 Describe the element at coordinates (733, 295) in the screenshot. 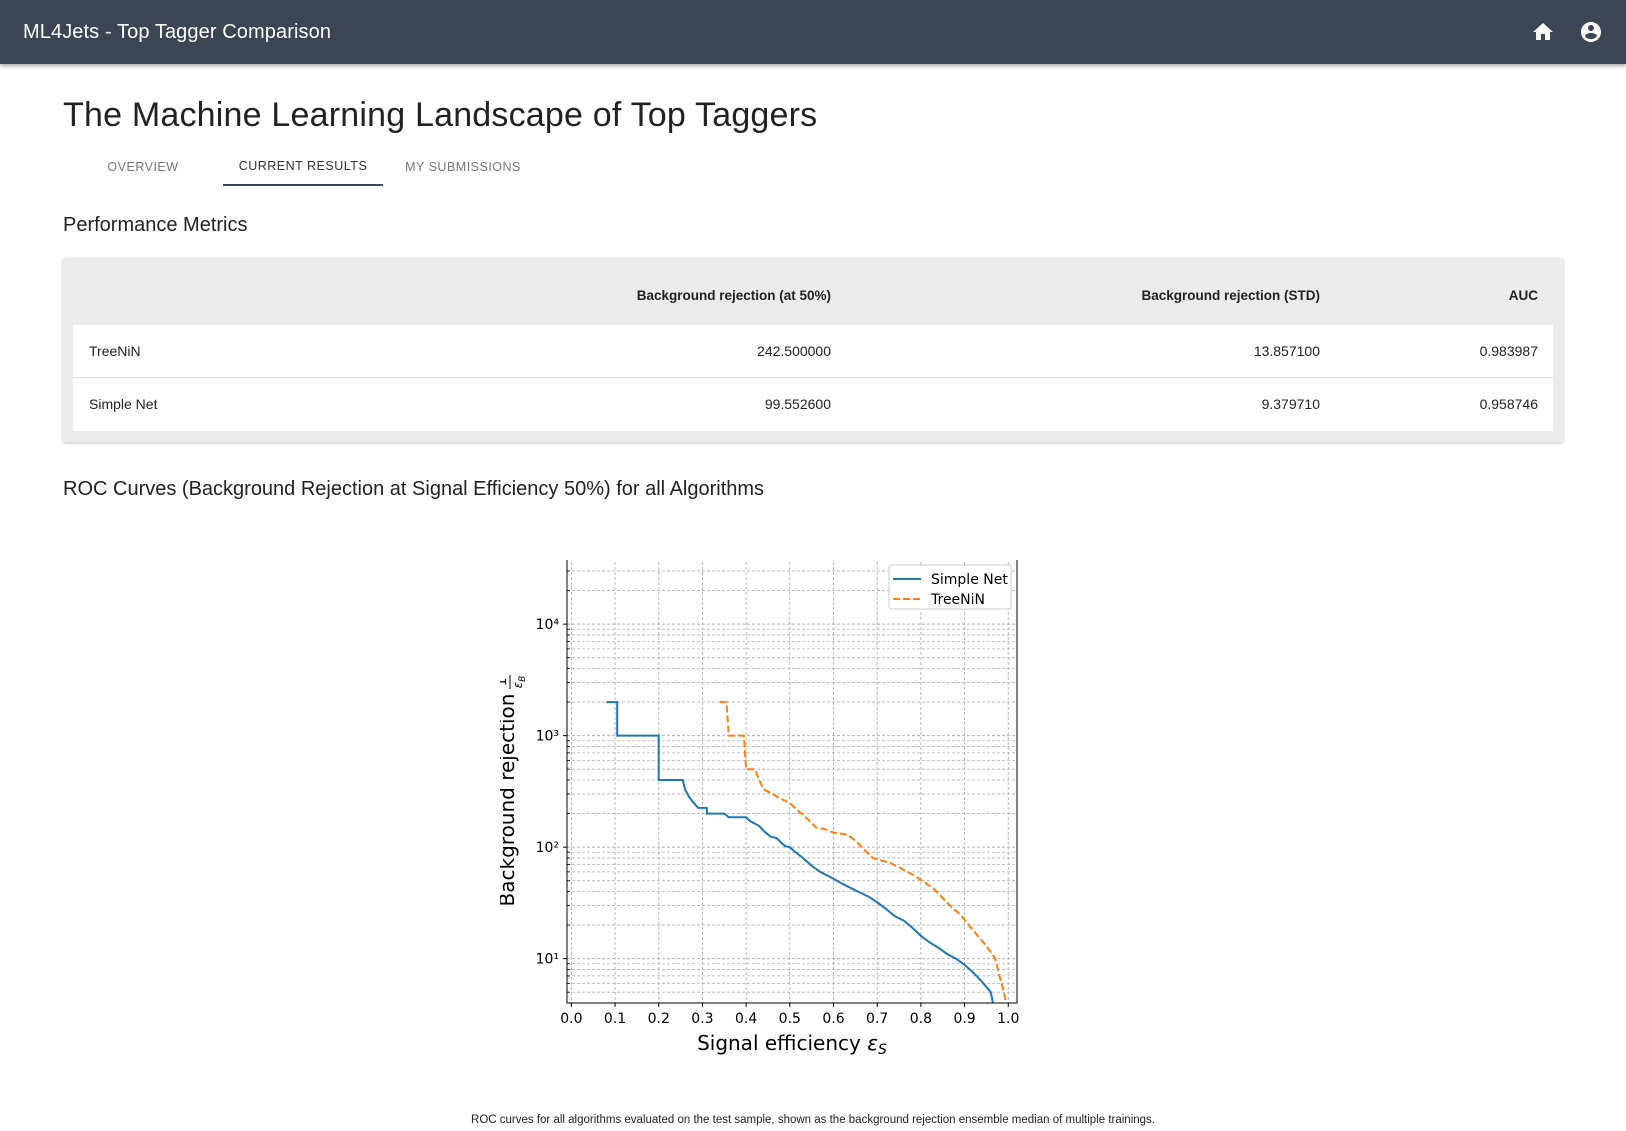

I see `column-header: Background rejection (at 50%)` at that location.